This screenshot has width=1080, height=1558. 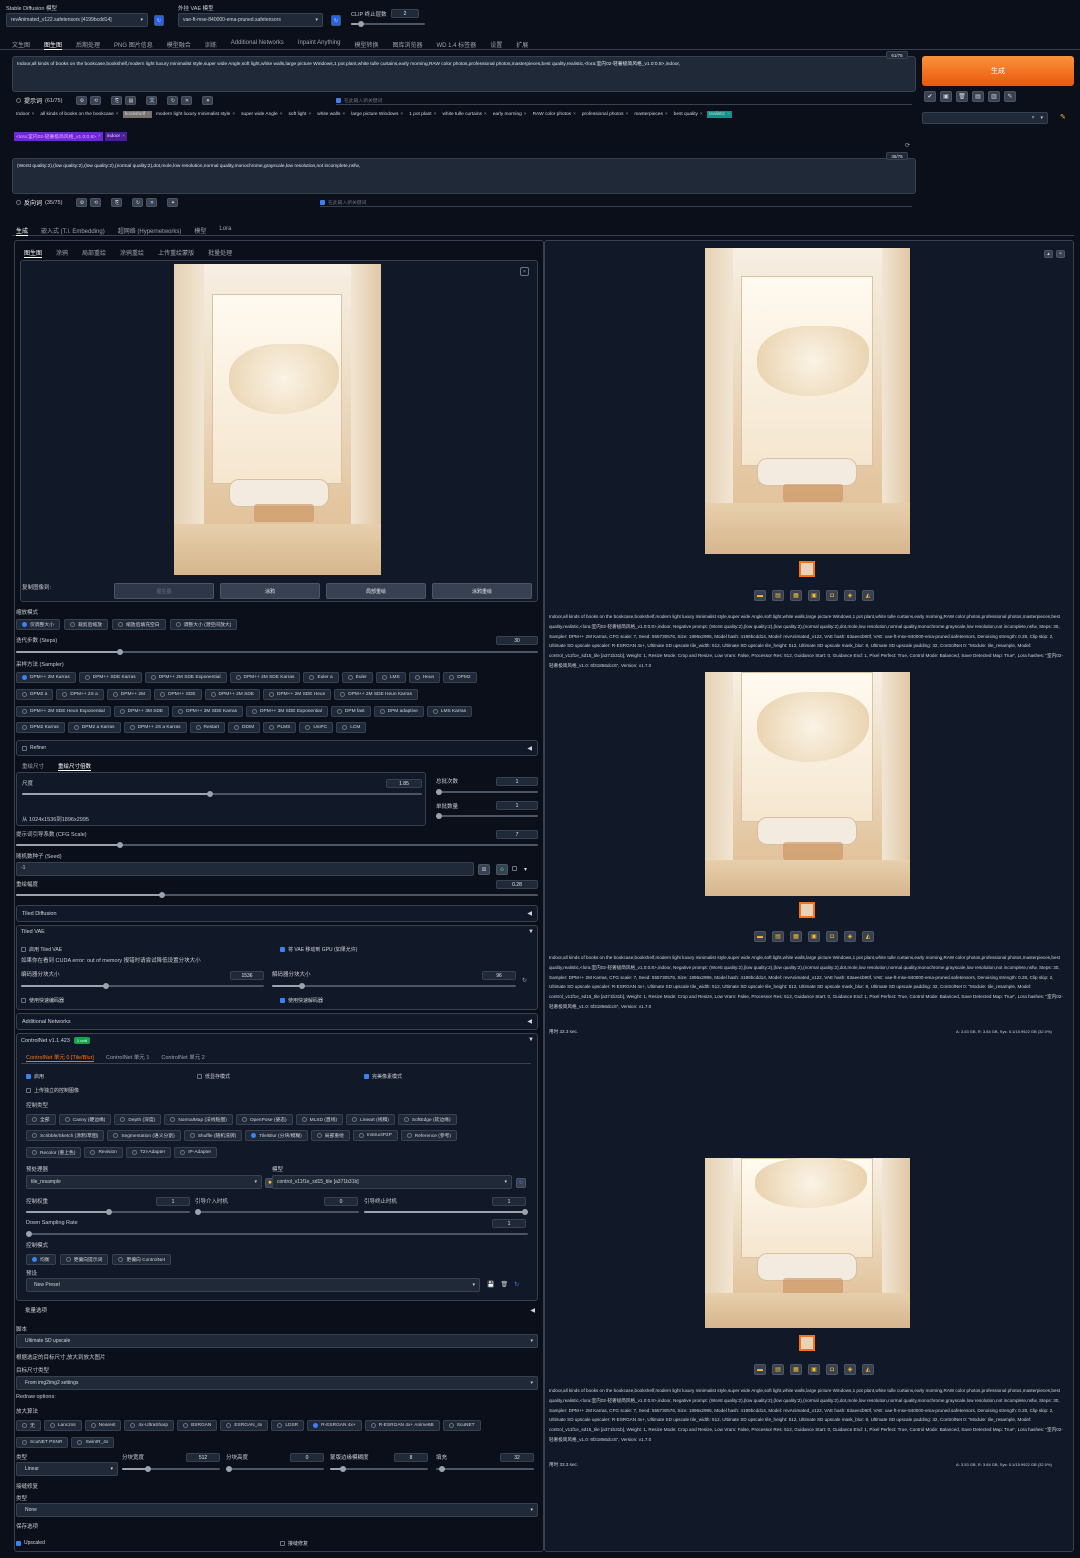 What do you see at coordinates (60, 1057) in the screenshot?
I see `tab-controlnet-unit-0: ControlNet 单元 0 [Tile/Blur]` at bounding box center [60, 1057].